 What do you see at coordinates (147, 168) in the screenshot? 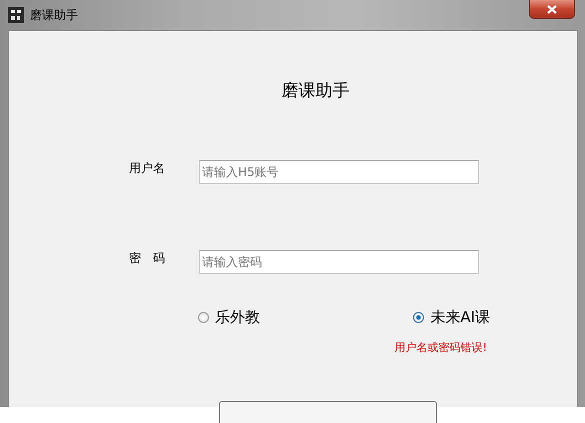
I see `field-label: 用户名` at bounding box center [147, 168].